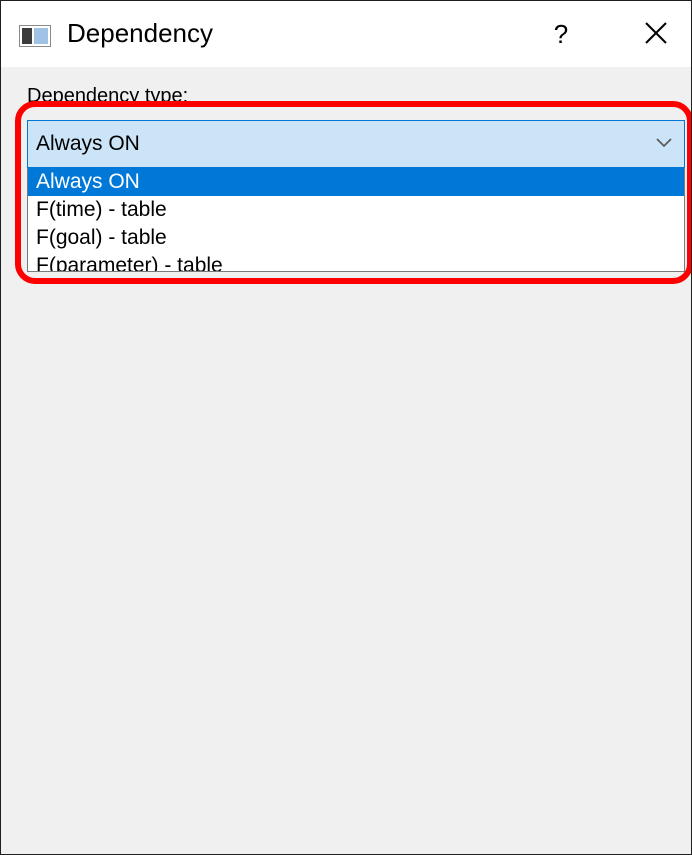 This screenshot has height=855, width=692. Describe the element at coordinates (27, 36) in the screenshot. I see `window-icon-panel` at that location.